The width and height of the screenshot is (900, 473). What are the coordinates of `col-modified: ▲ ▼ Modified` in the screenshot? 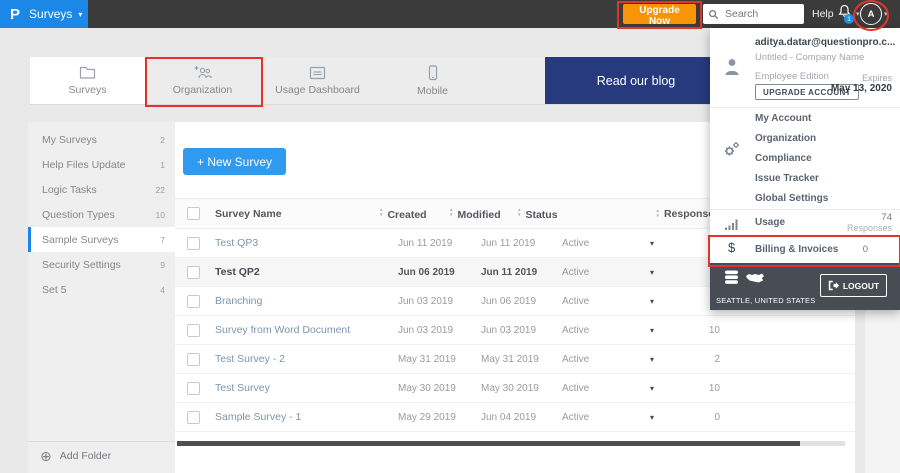 It's located at (483, 214).